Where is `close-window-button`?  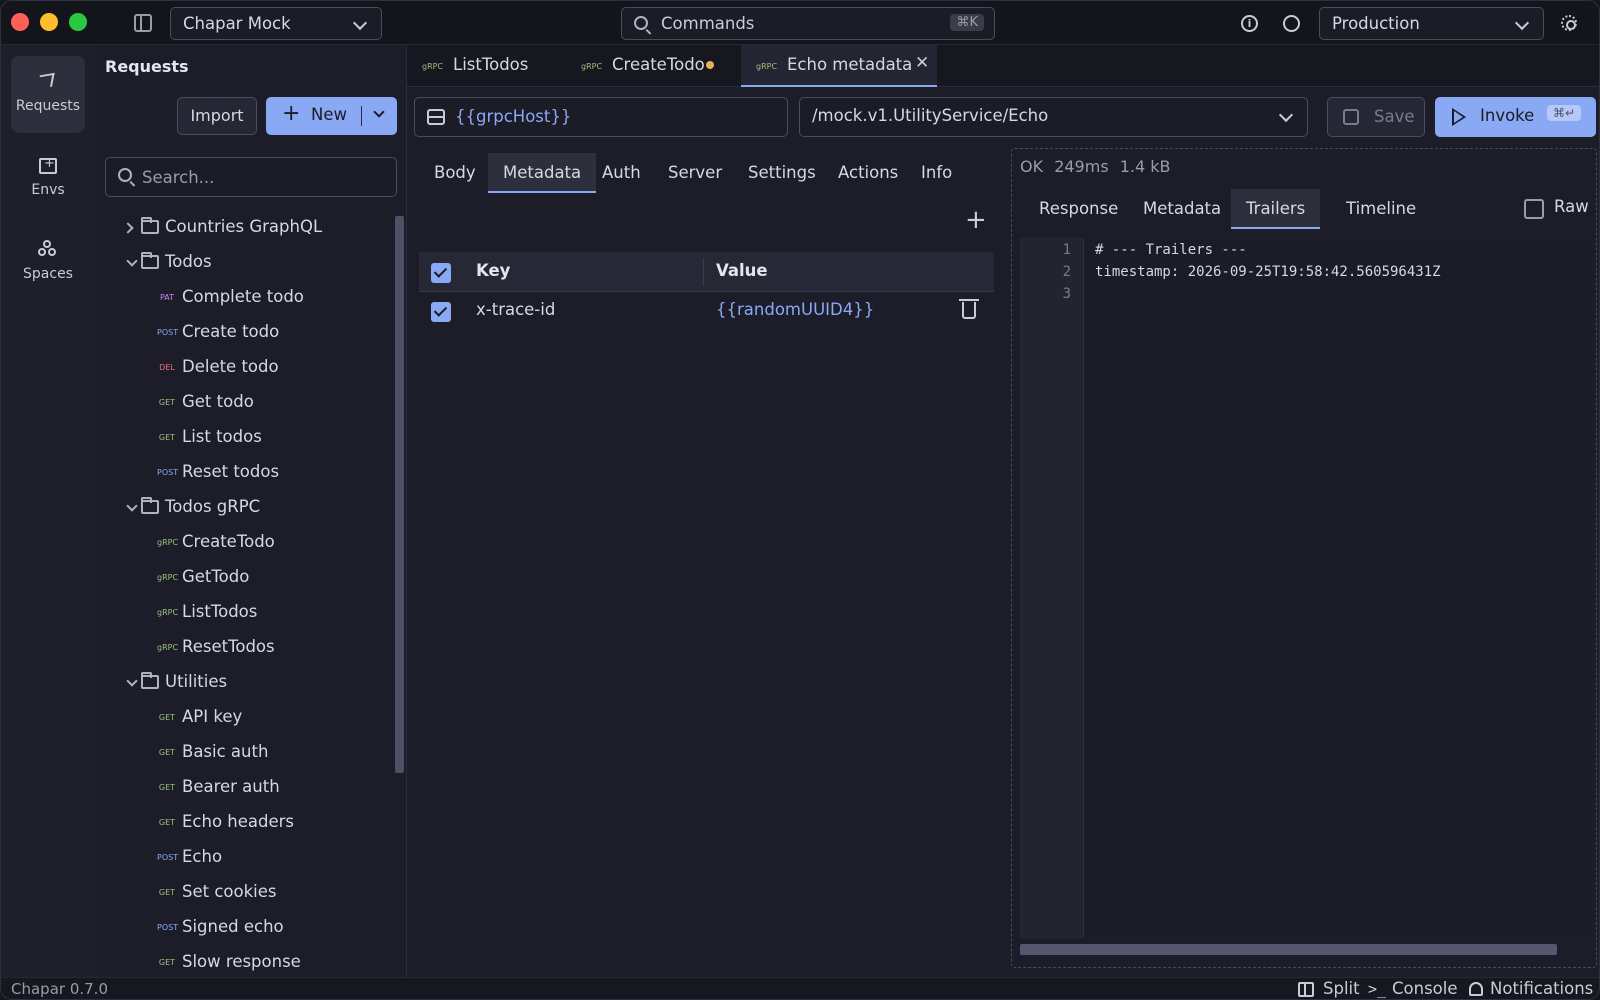 close-window-button is located at coordinates (20, 22).